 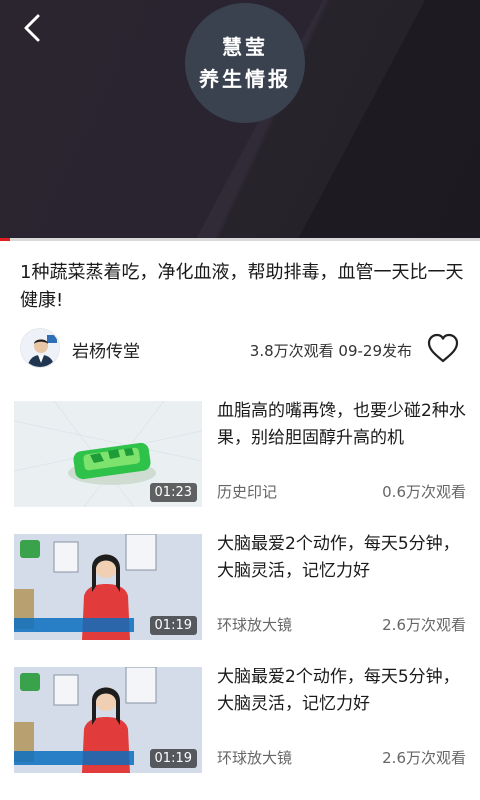 I want to click on chevron-left-icon, so click(x=32, y=28).